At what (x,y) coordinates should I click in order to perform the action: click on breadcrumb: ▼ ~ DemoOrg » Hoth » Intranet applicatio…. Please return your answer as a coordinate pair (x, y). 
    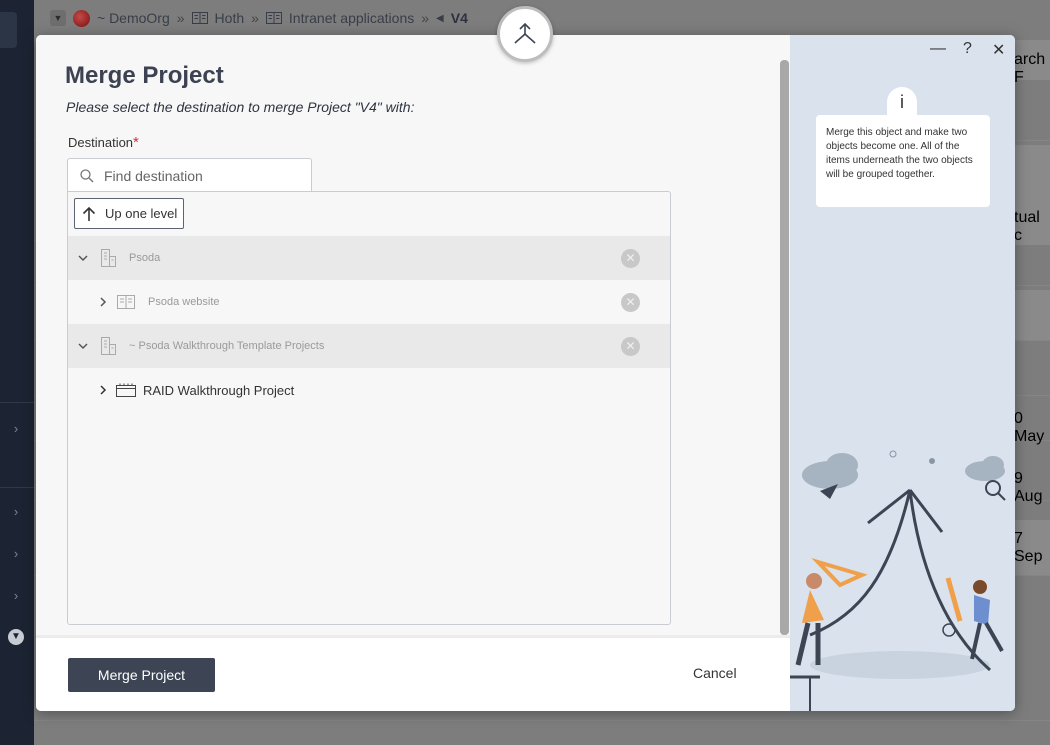
    Looking at the image, I should click on (259, 18).